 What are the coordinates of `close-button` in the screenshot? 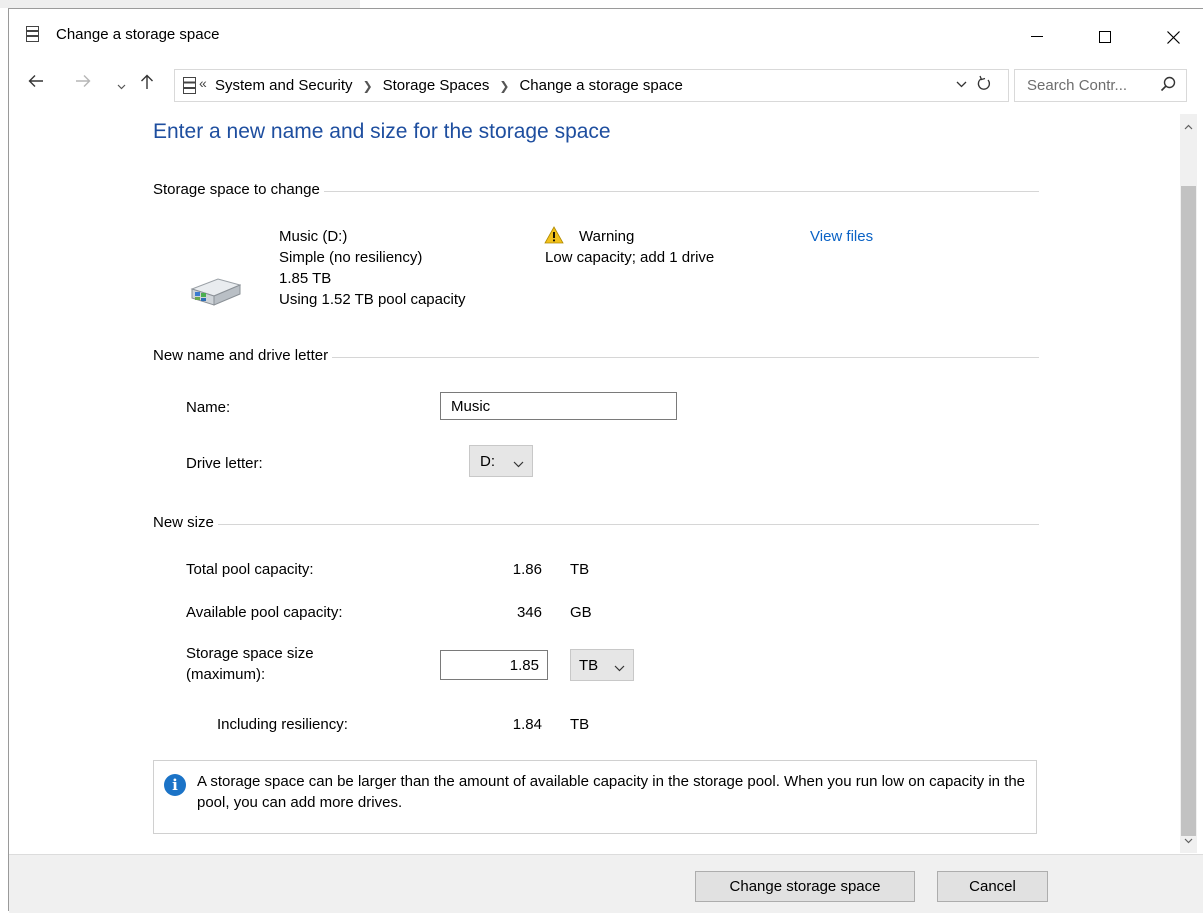 It's located at (1173, 37).